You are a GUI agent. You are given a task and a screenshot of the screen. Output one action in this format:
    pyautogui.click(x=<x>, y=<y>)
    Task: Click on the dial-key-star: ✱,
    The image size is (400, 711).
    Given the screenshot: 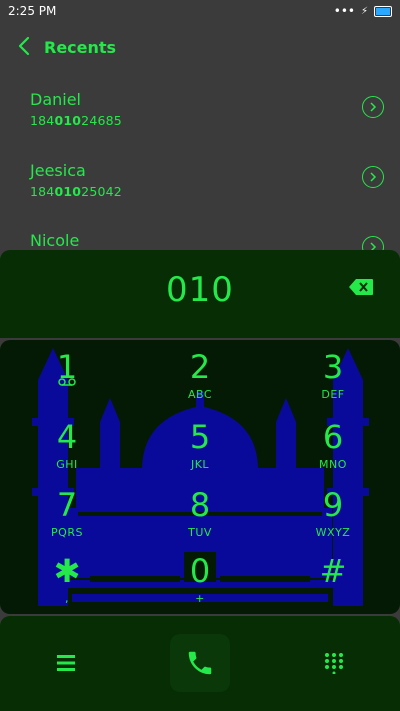 What is the action you would take?
    pyautogui.click(x=67, y=584)
    